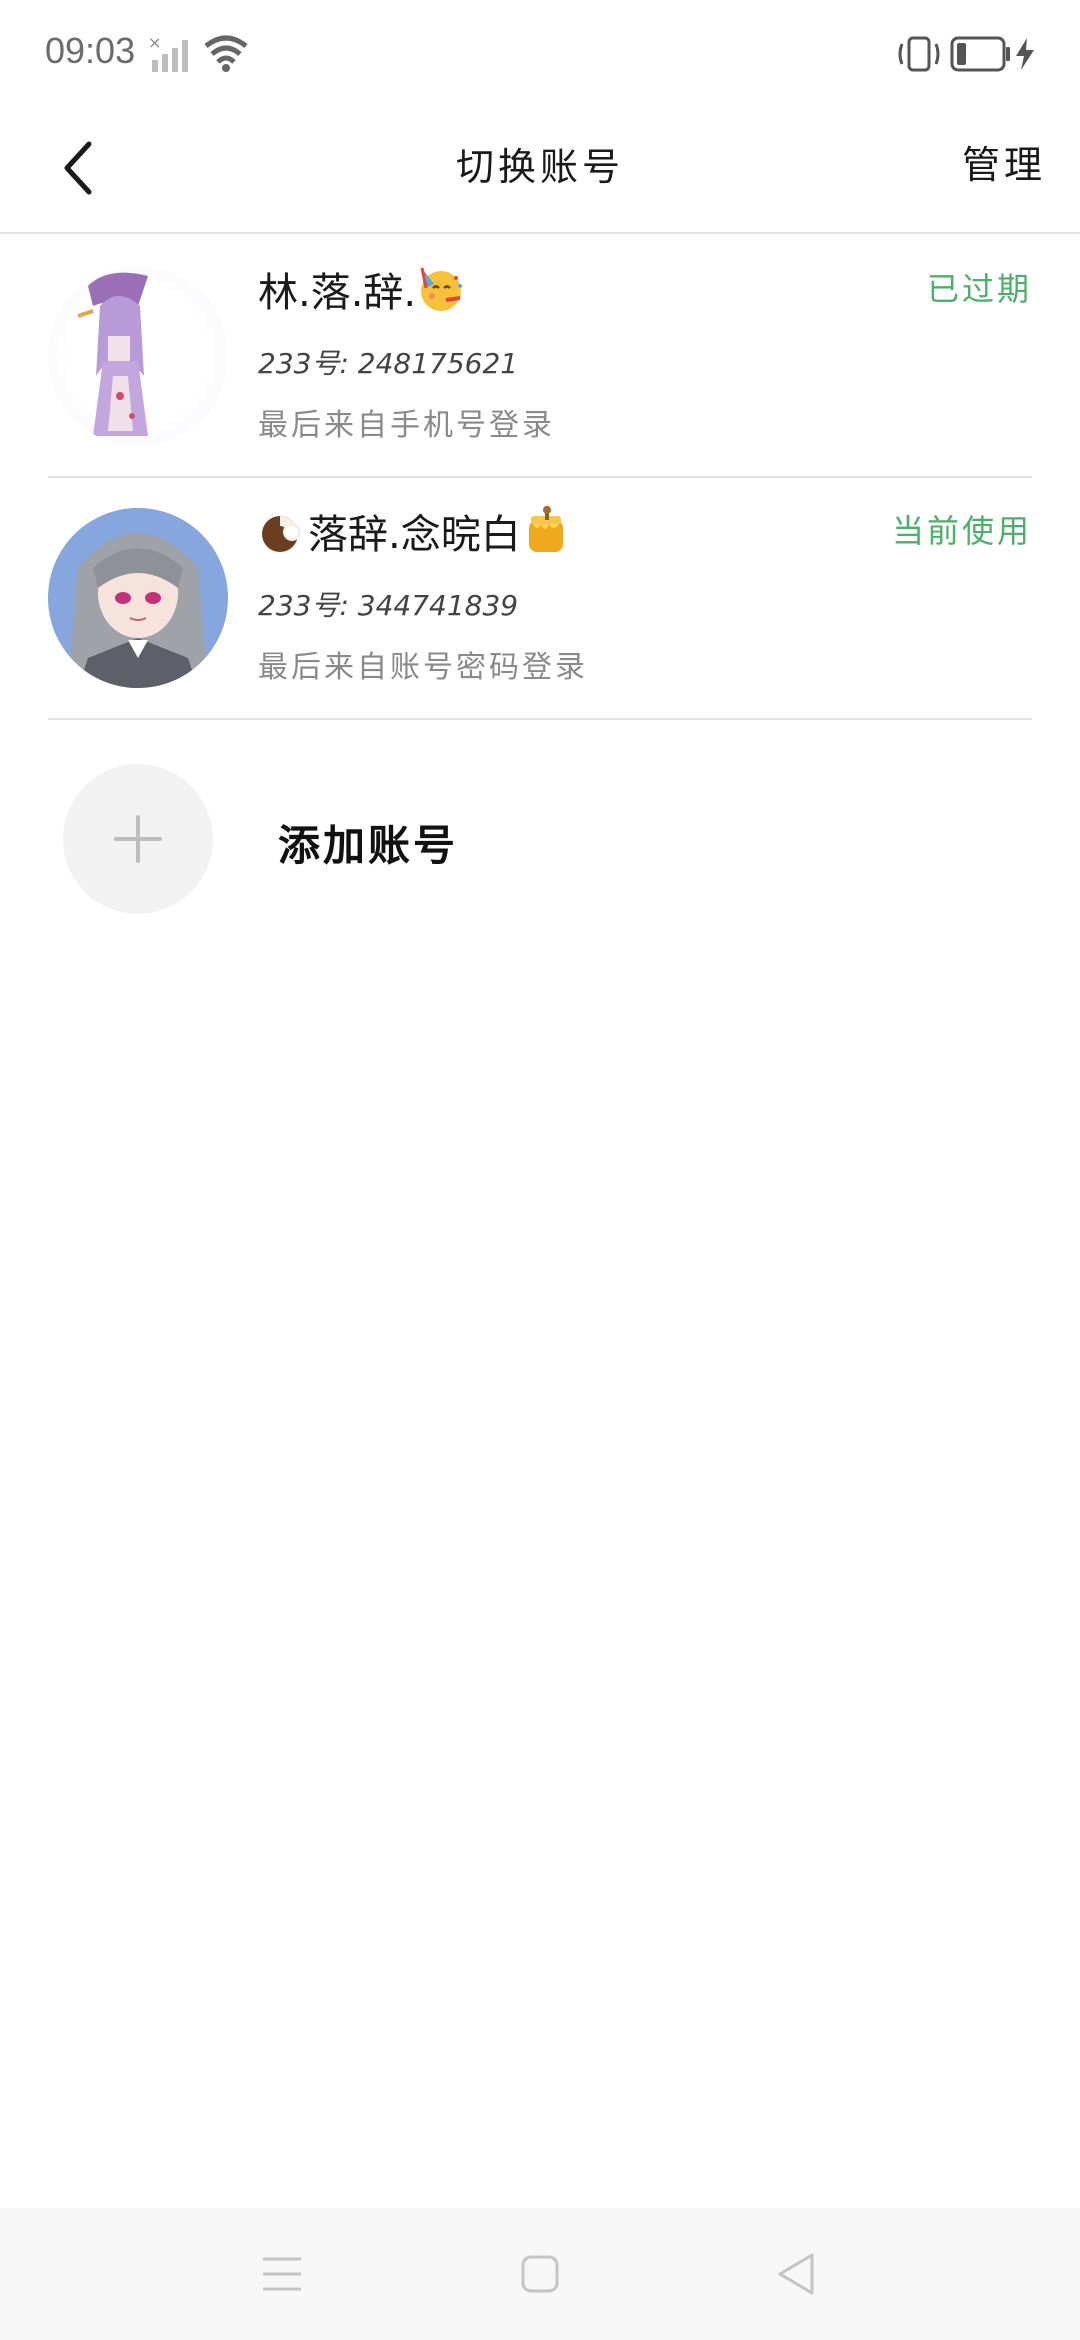 This screenshot has width=1080, height=2340. I want to click on back-nav-button, so click(796, 2274).